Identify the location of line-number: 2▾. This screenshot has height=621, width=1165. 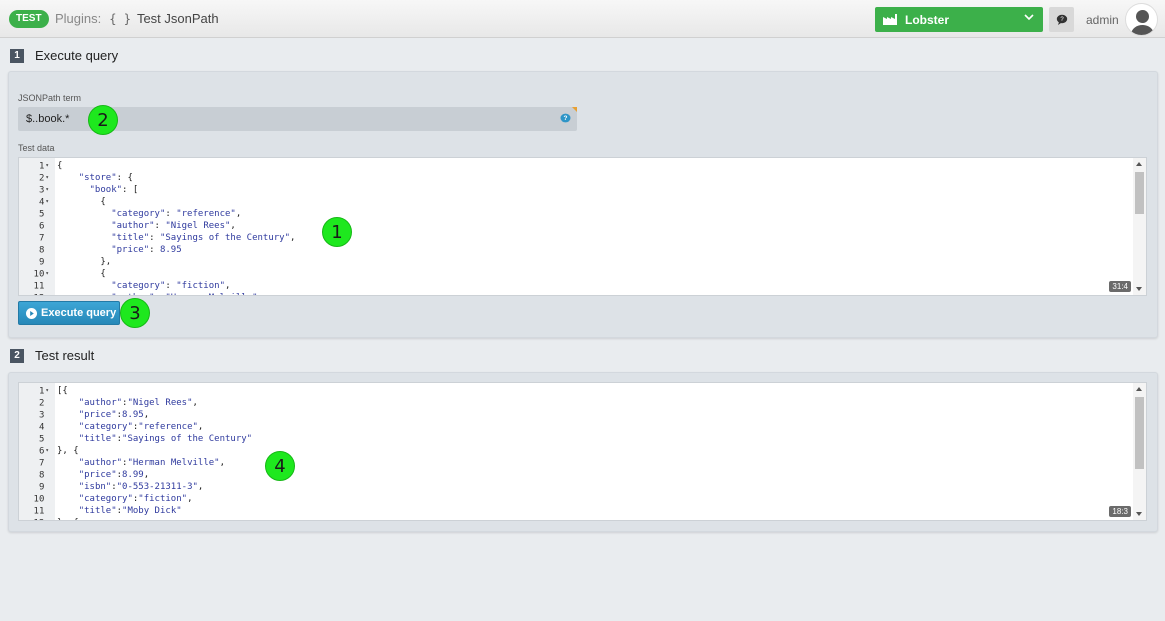
(43, 178).